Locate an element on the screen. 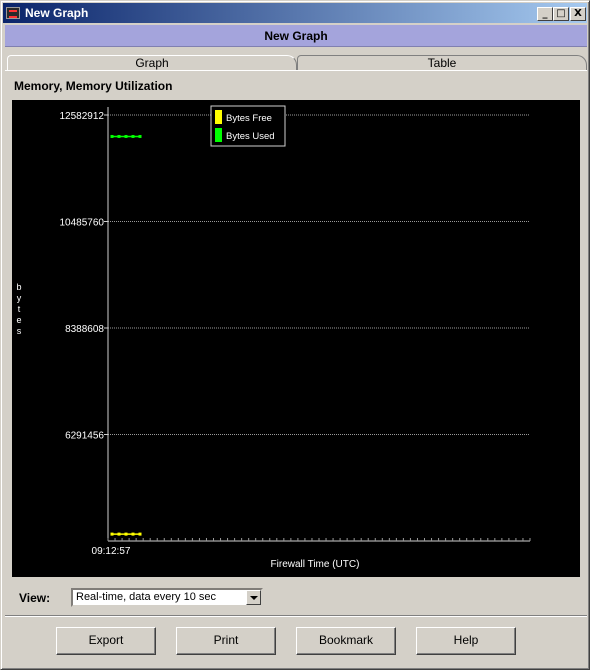 The height and width of the screenshot is (670, 590). view-label: View: is located at coordinates (35, 598).